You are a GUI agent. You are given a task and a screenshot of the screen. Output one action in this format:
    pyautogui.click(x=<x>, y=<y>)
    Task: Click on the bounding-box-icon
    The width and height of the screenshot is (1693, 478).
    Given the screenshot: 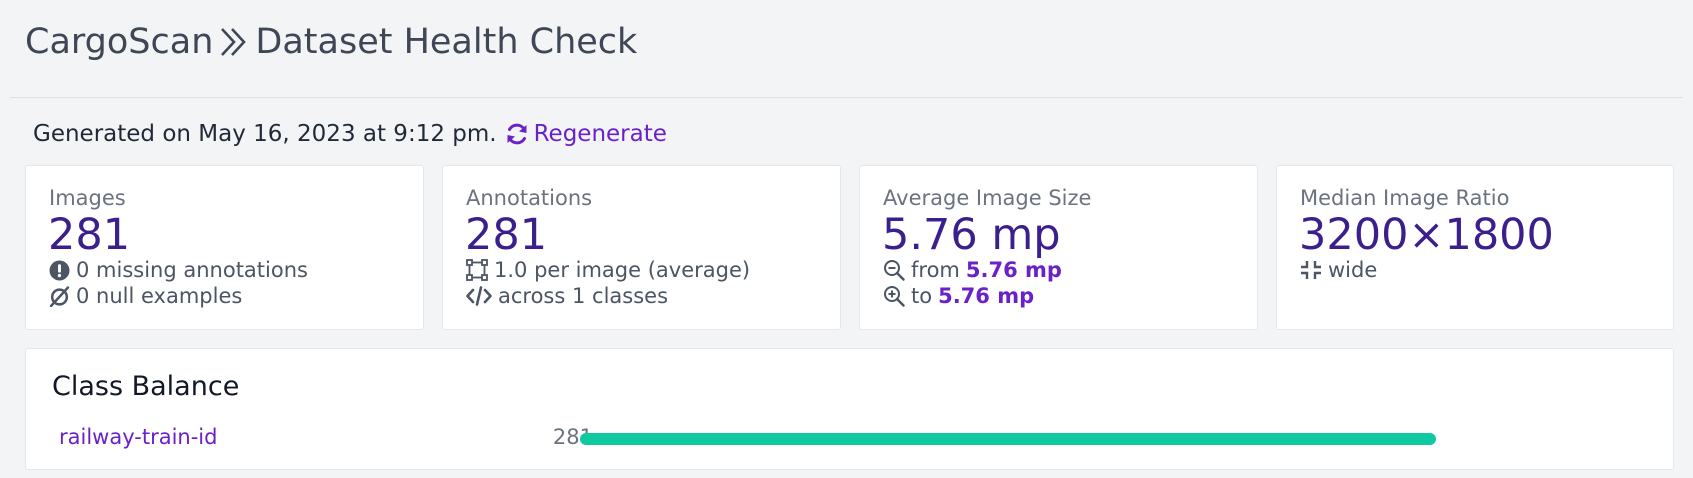 What is the action you would take?
    pyautogui.click(x=477, y=270)
    